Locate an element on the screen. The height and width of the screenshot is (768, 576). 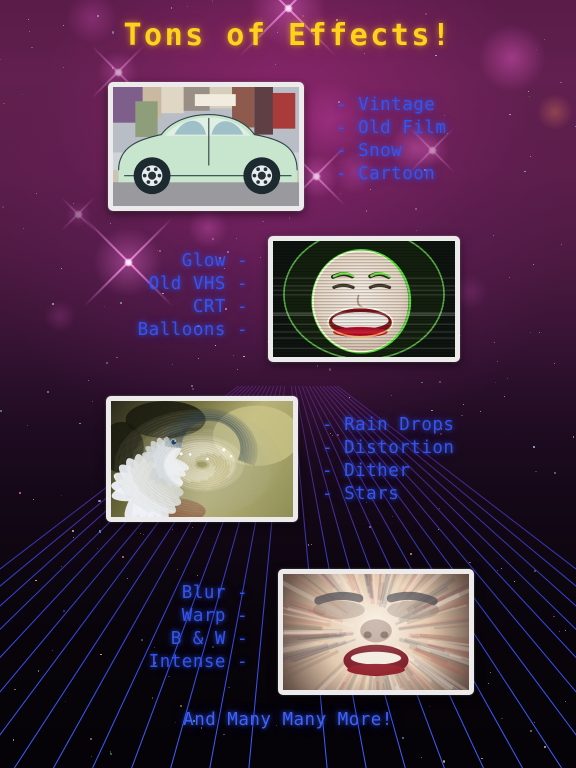
effect-item: Intense - is located at coordinates (198, 662).